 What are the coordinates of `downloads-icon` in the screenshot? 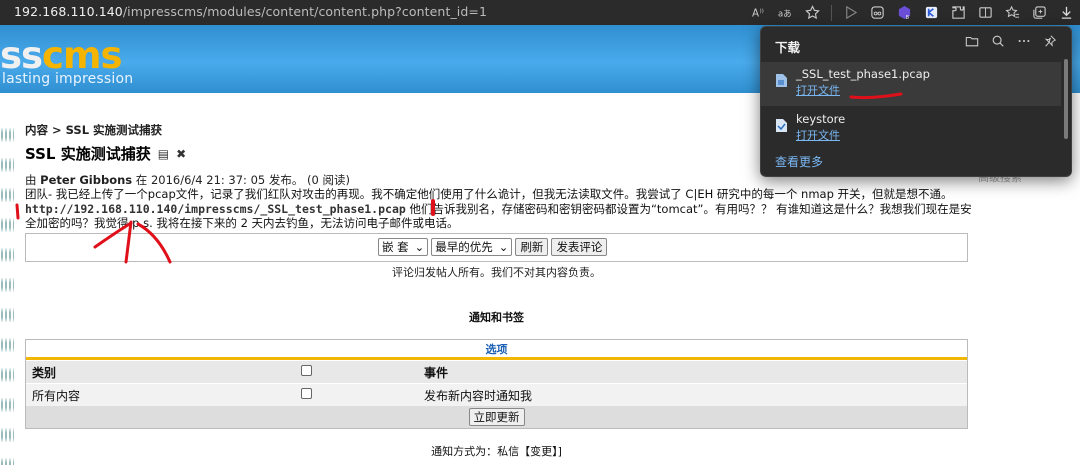 It's located at (1066, 12).